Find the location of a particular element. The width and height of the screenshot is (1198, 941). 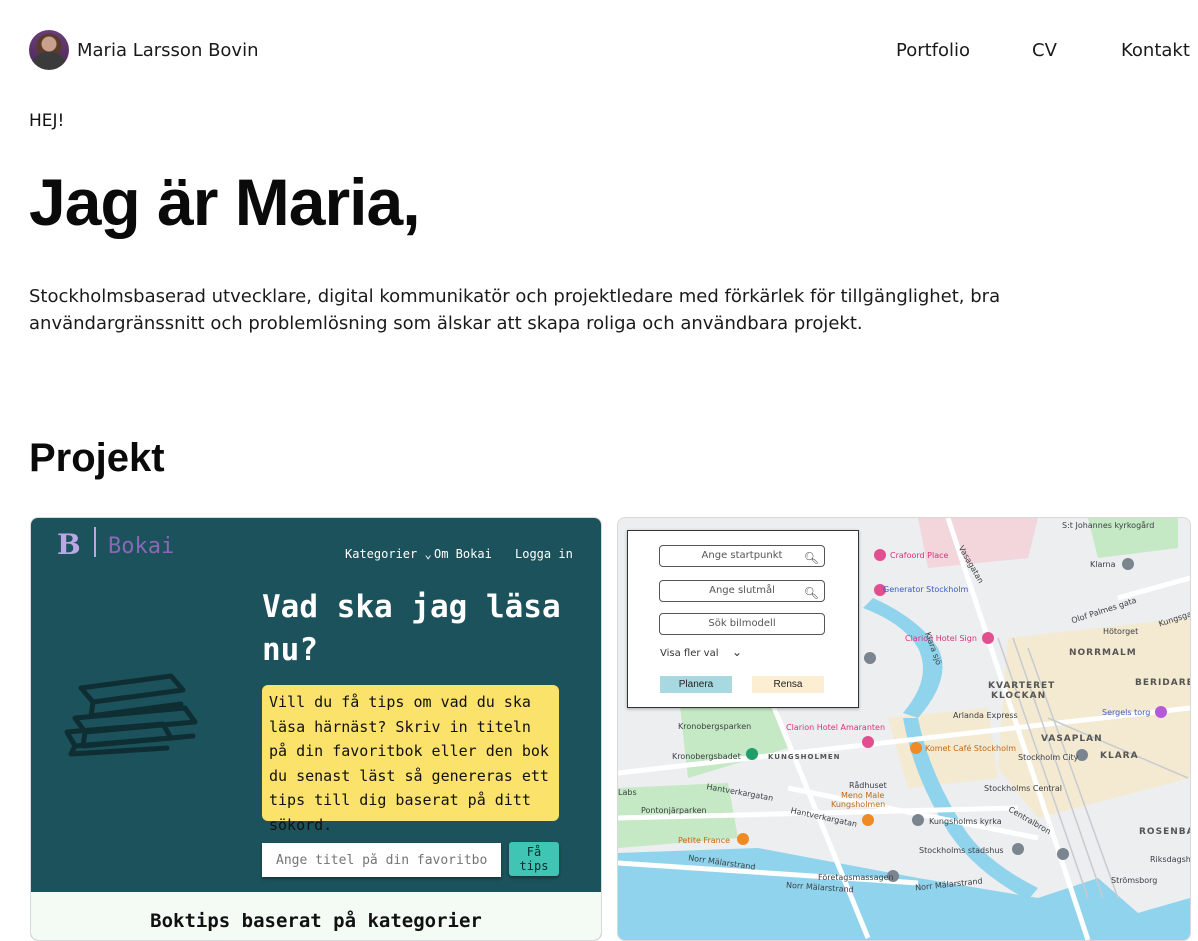

bokai-logo-mark: B is located at coordinates (69, 544).